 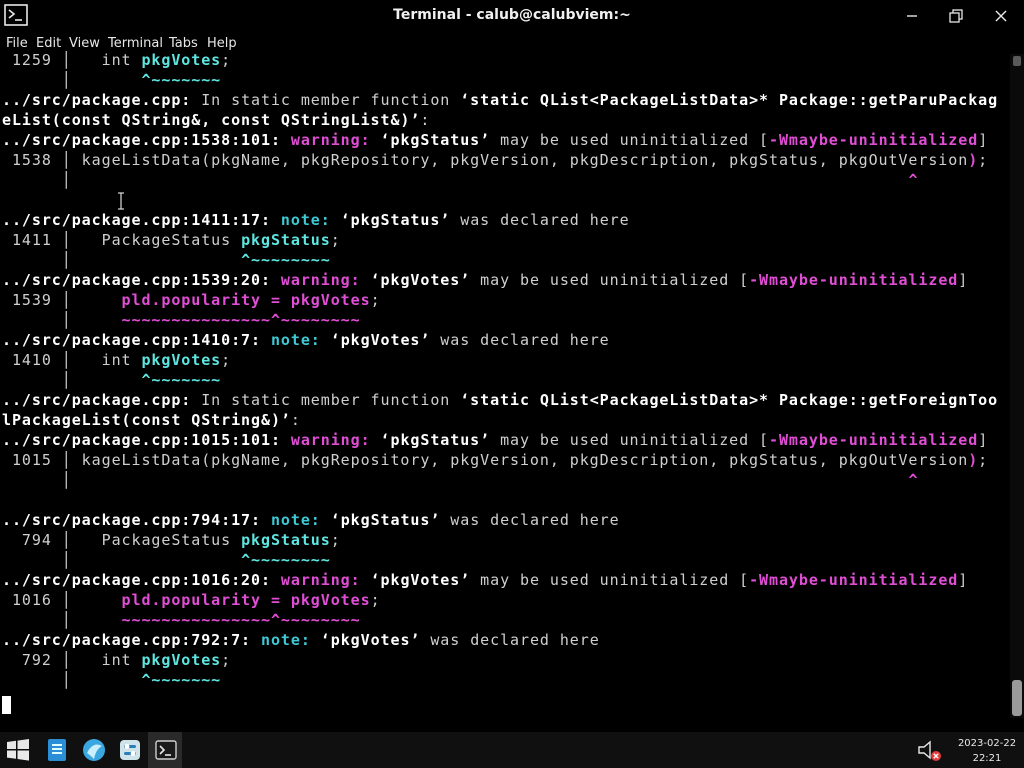 What do you see at coordinates (987, 751) in the screenshot?
I see `taskbar-clock: 2023-02-22 22:21` at bounding box center [987, 751].